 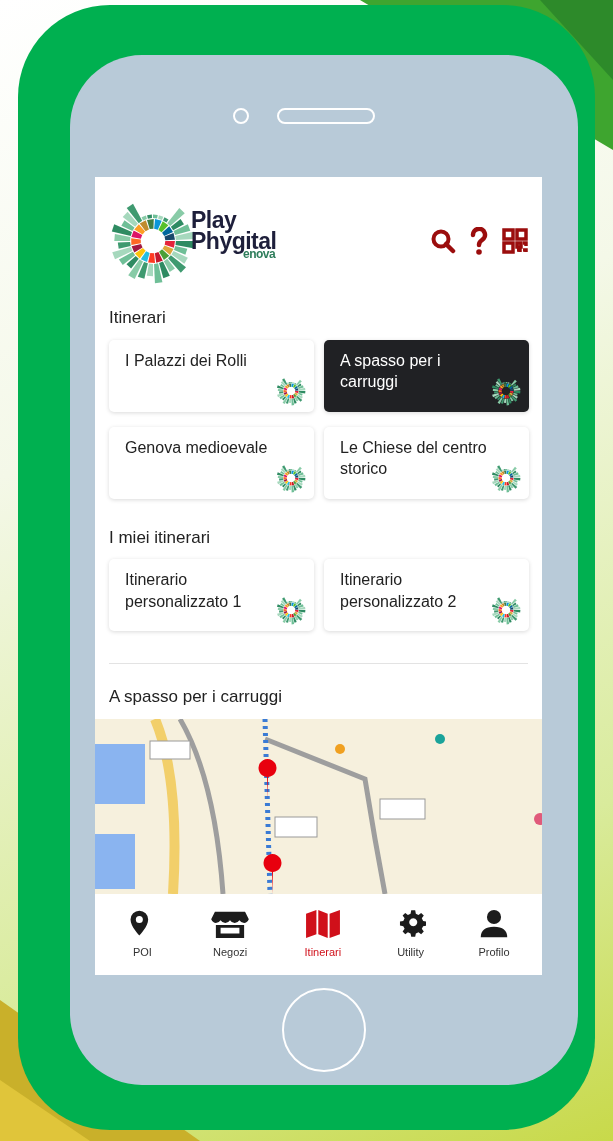 I want to click on section-title: A spasso per i carruggi, so click(x=196, y=697).